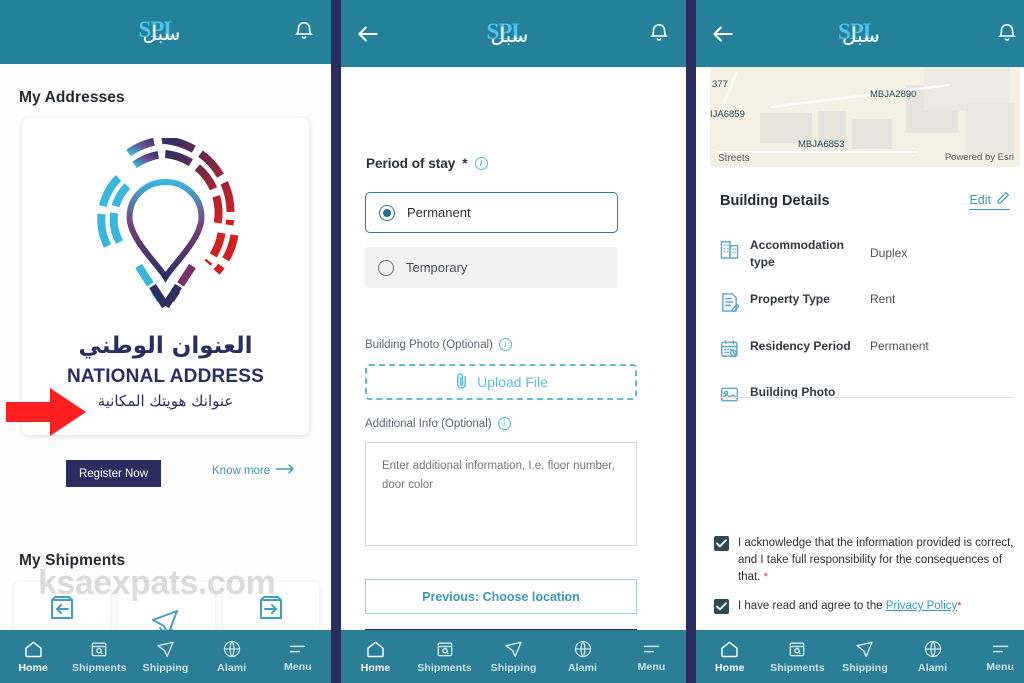  Describe the element at coordinates (959, 606) in the screenshot. I see `consent-privacy-required: *` at that location.